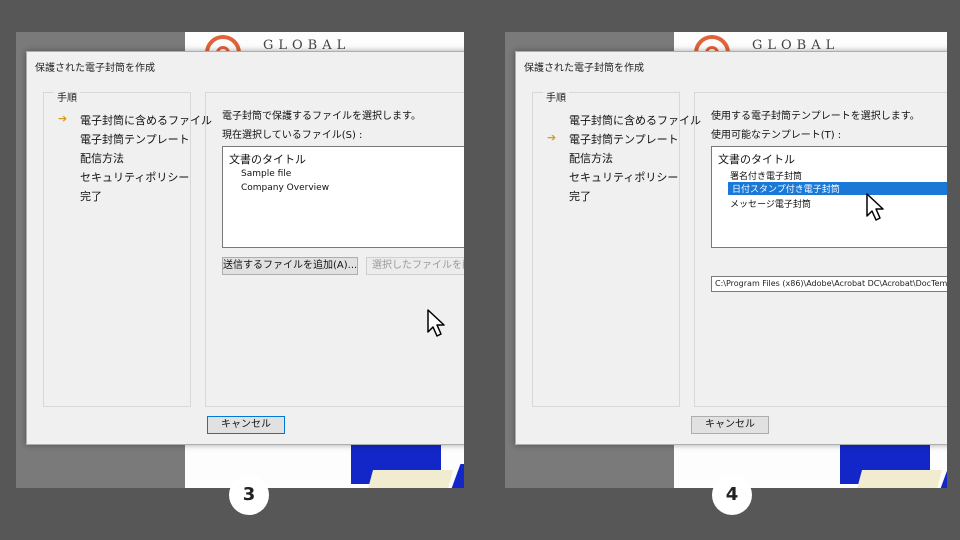 The height and width of the screenshot is (540, 960). What do you see at coordinates (732, 495) in the screenshot?
I see `step-number-badge: 4` at bounding box center [732, 495].